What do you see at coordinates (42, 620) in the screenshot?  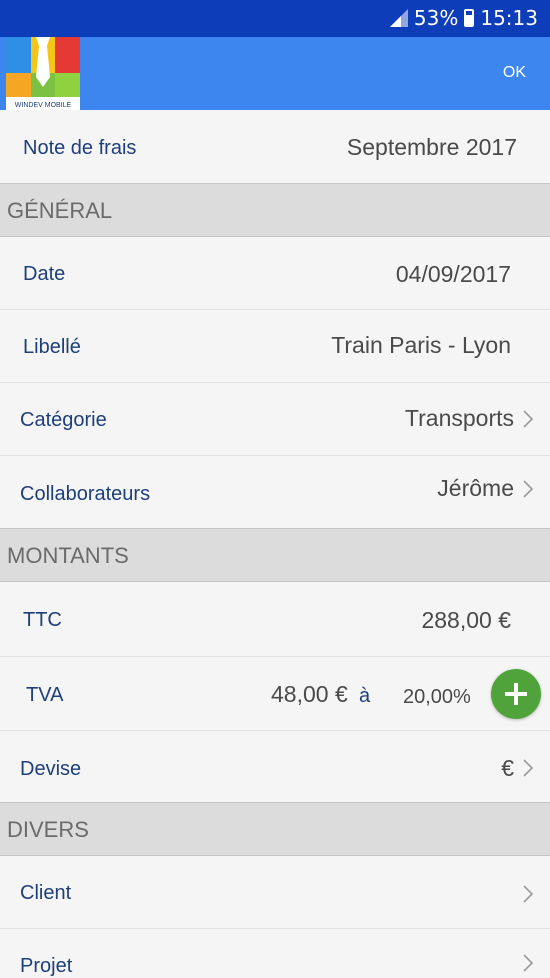 I see `ttc-label: TTC` at bounding box center [42, 620].